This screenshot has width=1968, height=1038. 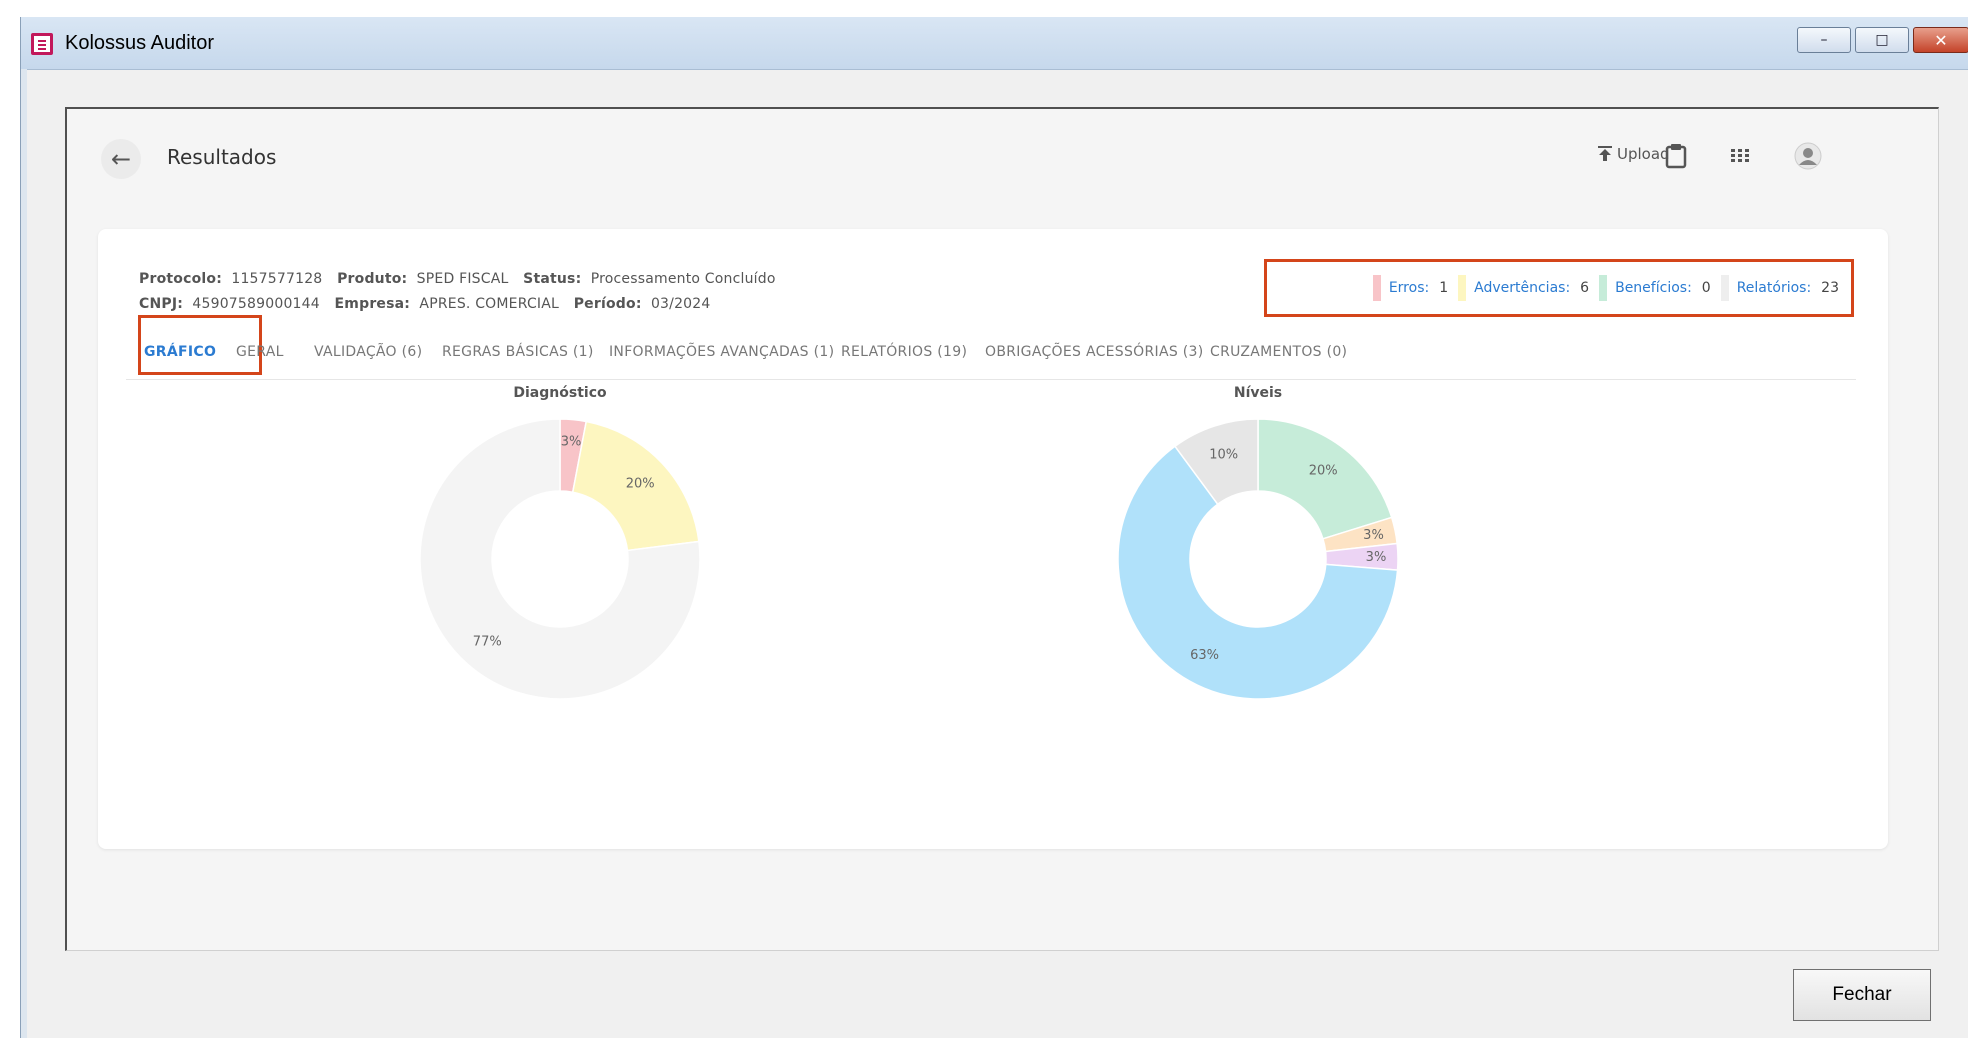 What do you see at coordinates (489, 304) in the screenshot?
I see `empresa-value: APRES. COMERCIAL` at bounding box center [489, 304].